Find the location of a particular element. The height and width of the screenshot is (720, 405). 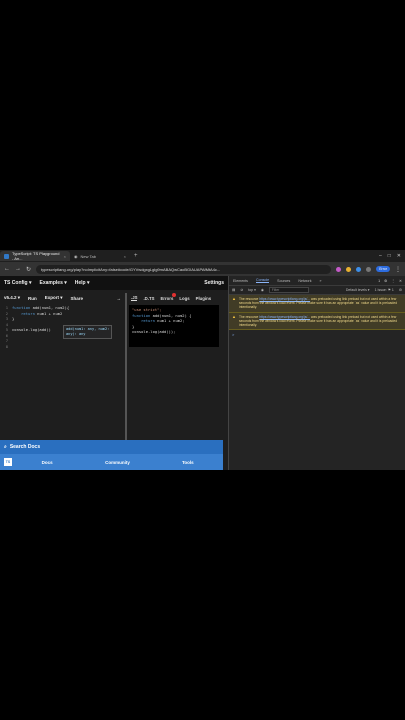

footer-link-community: Community is located at coordinates (117, 462).